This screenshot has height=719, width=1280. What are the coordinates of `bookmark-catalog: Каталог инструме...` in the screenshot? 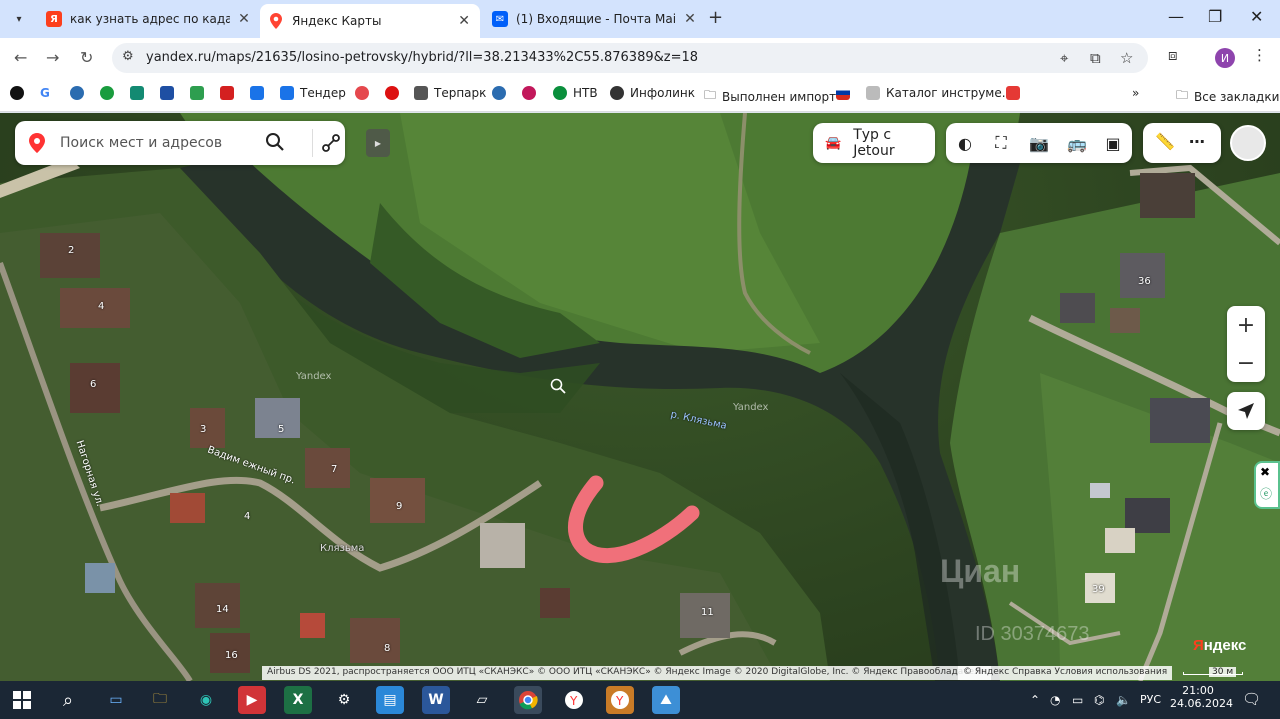 It's located at (939, 93).